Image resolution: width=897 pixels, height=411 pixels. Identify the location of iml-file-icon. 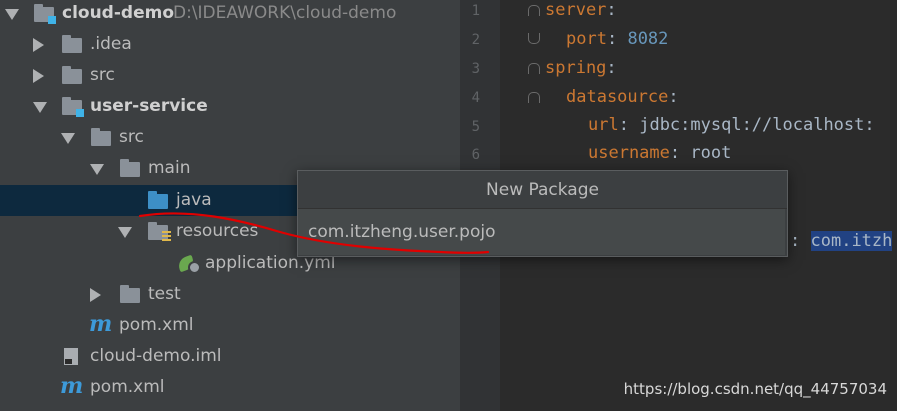
(71, 356).